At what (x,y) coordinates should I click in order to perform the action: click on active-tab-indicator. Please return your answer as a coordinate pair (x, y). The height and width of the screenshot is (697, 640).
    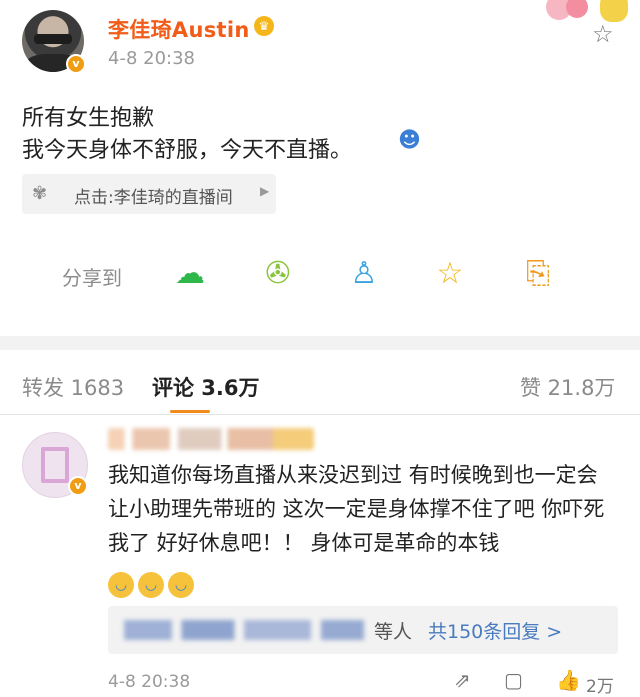
    Looking at the image, I should click on (190, 411).